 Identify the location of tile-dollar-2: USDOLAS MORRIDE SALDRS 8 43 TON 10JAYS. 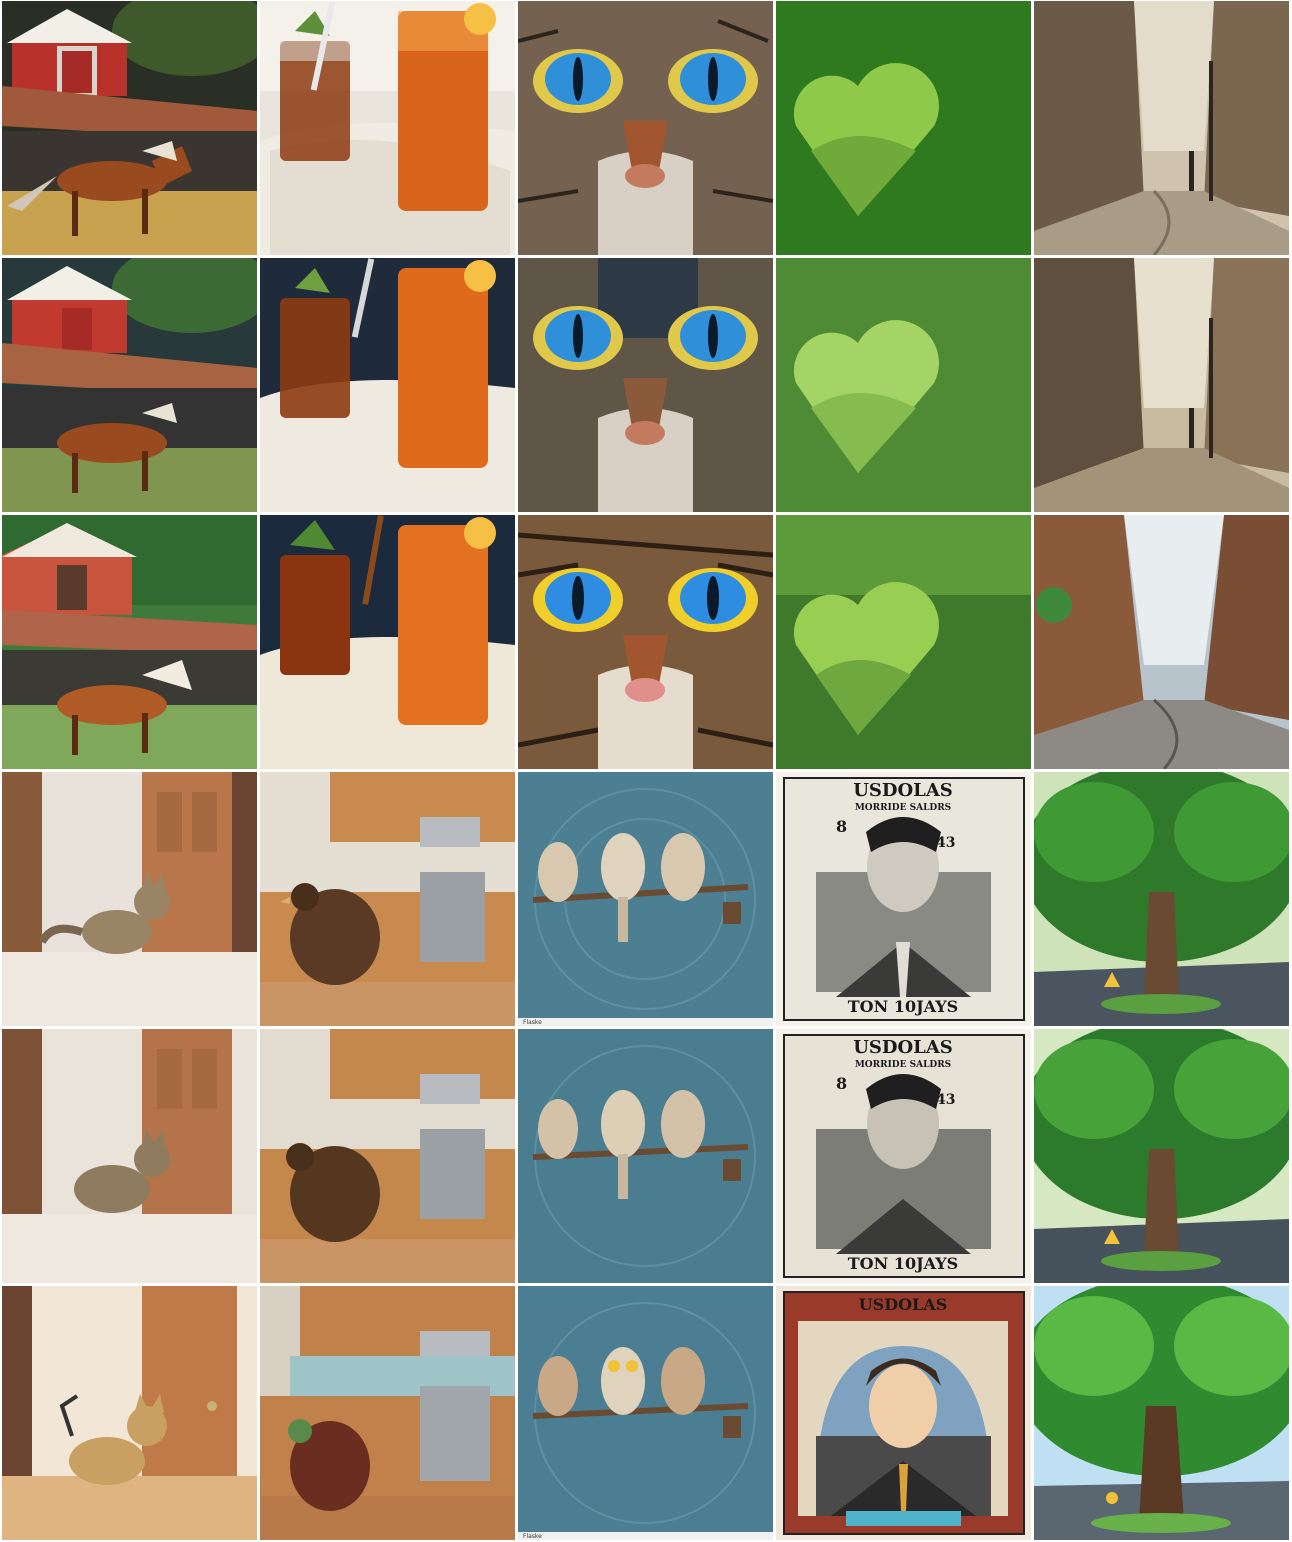
(903, 1156).